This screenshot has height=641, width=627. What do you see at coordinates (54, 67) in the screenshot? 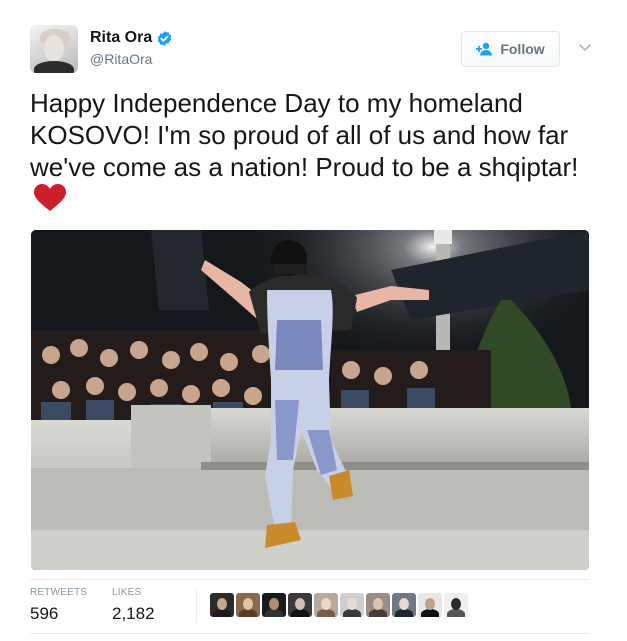
I see `avatar-shoulders` at bounding box center [54, 67].